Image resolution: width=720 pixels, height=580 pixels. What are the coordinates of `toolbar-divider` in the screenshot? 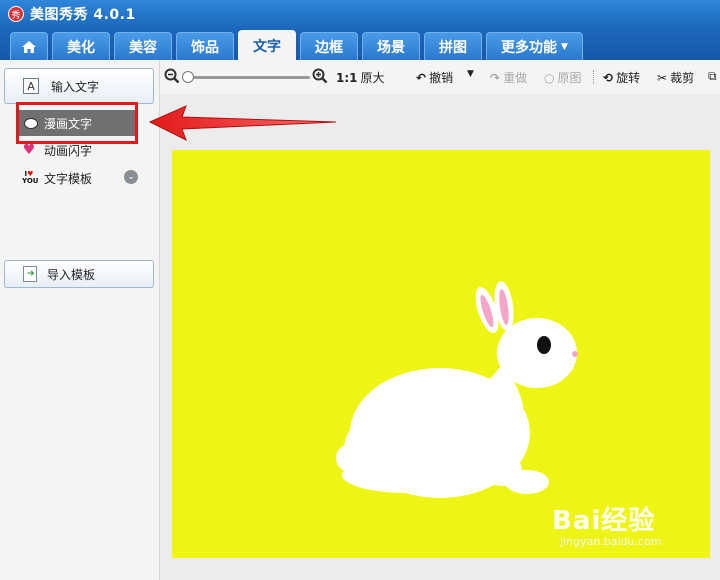 It's located at (593, 77).